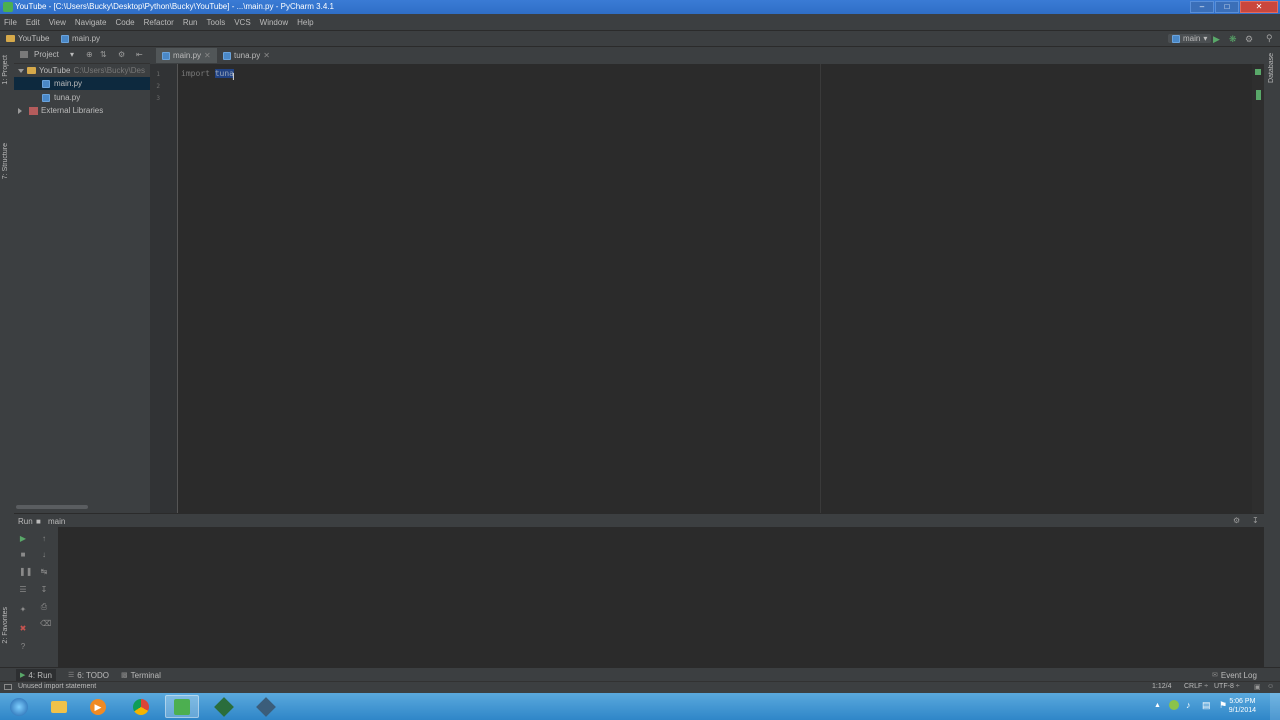 The width and height of the screenshot is (1280, 720). What do you see at coordinates (1206, 705) in the screenshot?
I see `network-icon: ▤` at bounding box center [1206, 705].